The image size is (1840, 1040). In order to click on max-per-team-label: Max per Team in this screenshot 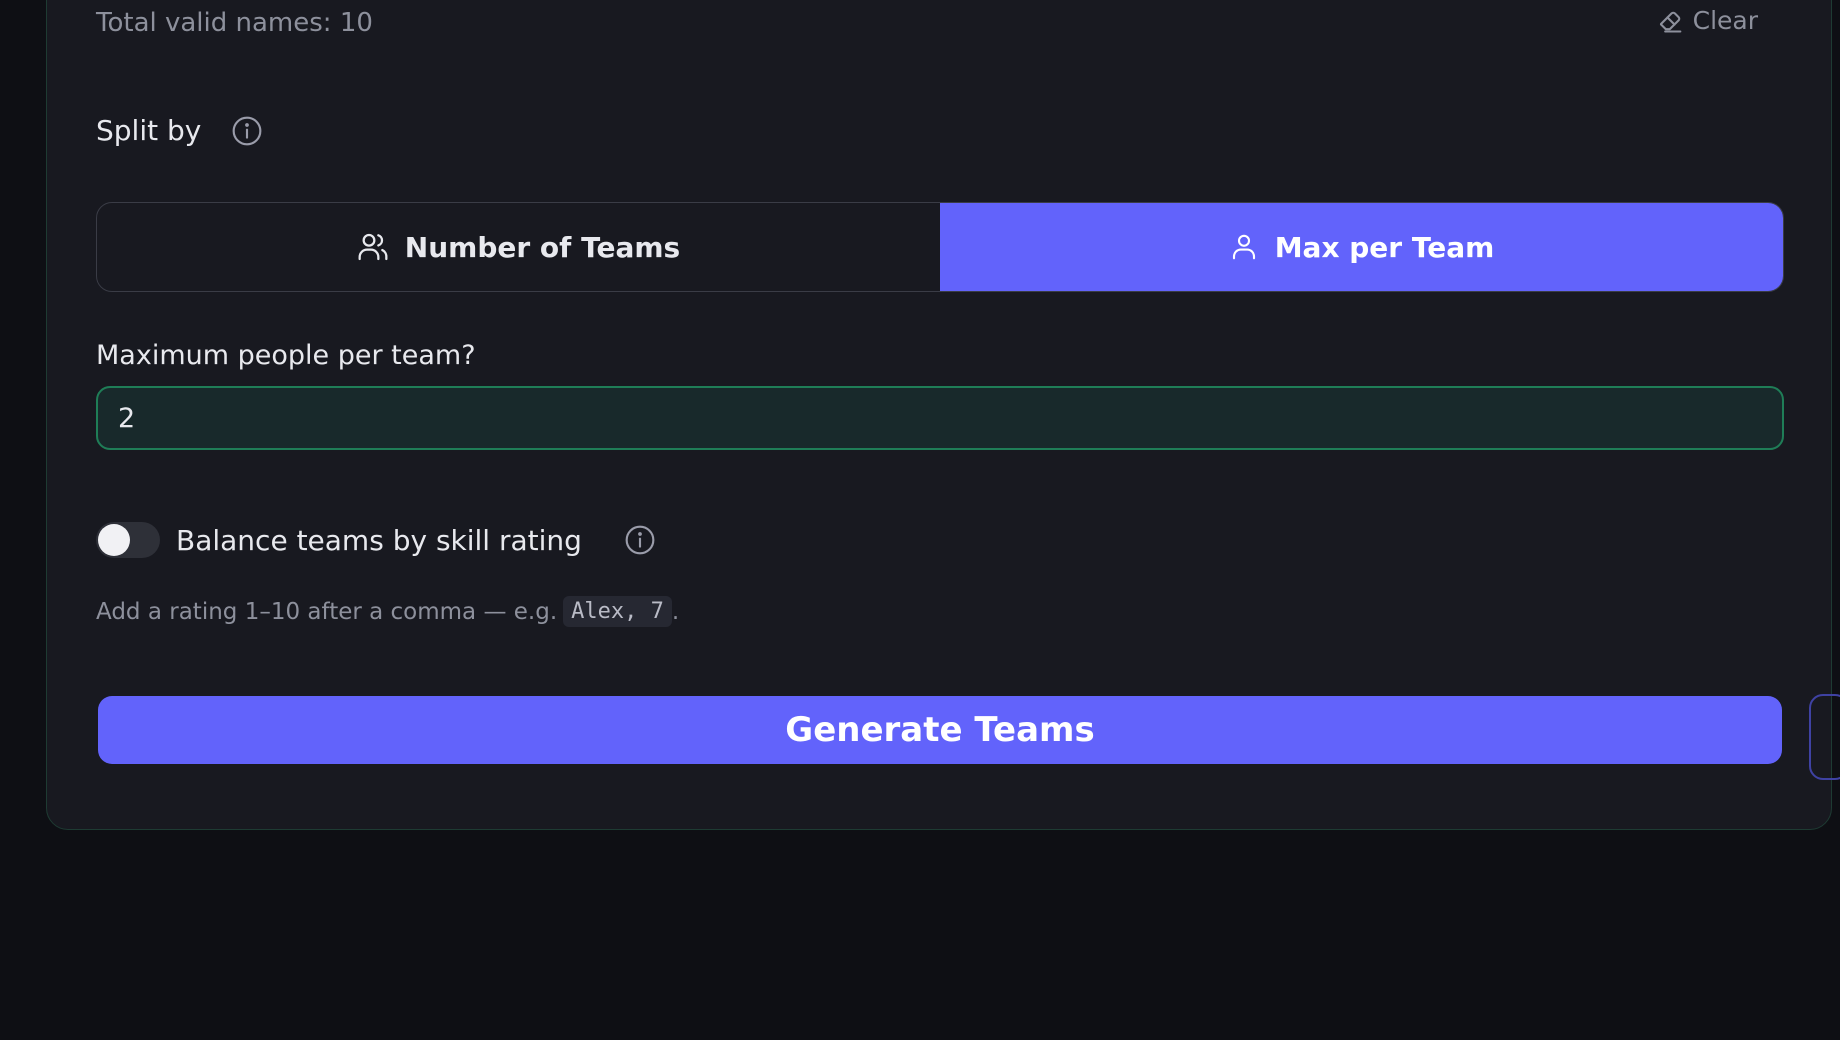, I will do `click(1384, 247)`.